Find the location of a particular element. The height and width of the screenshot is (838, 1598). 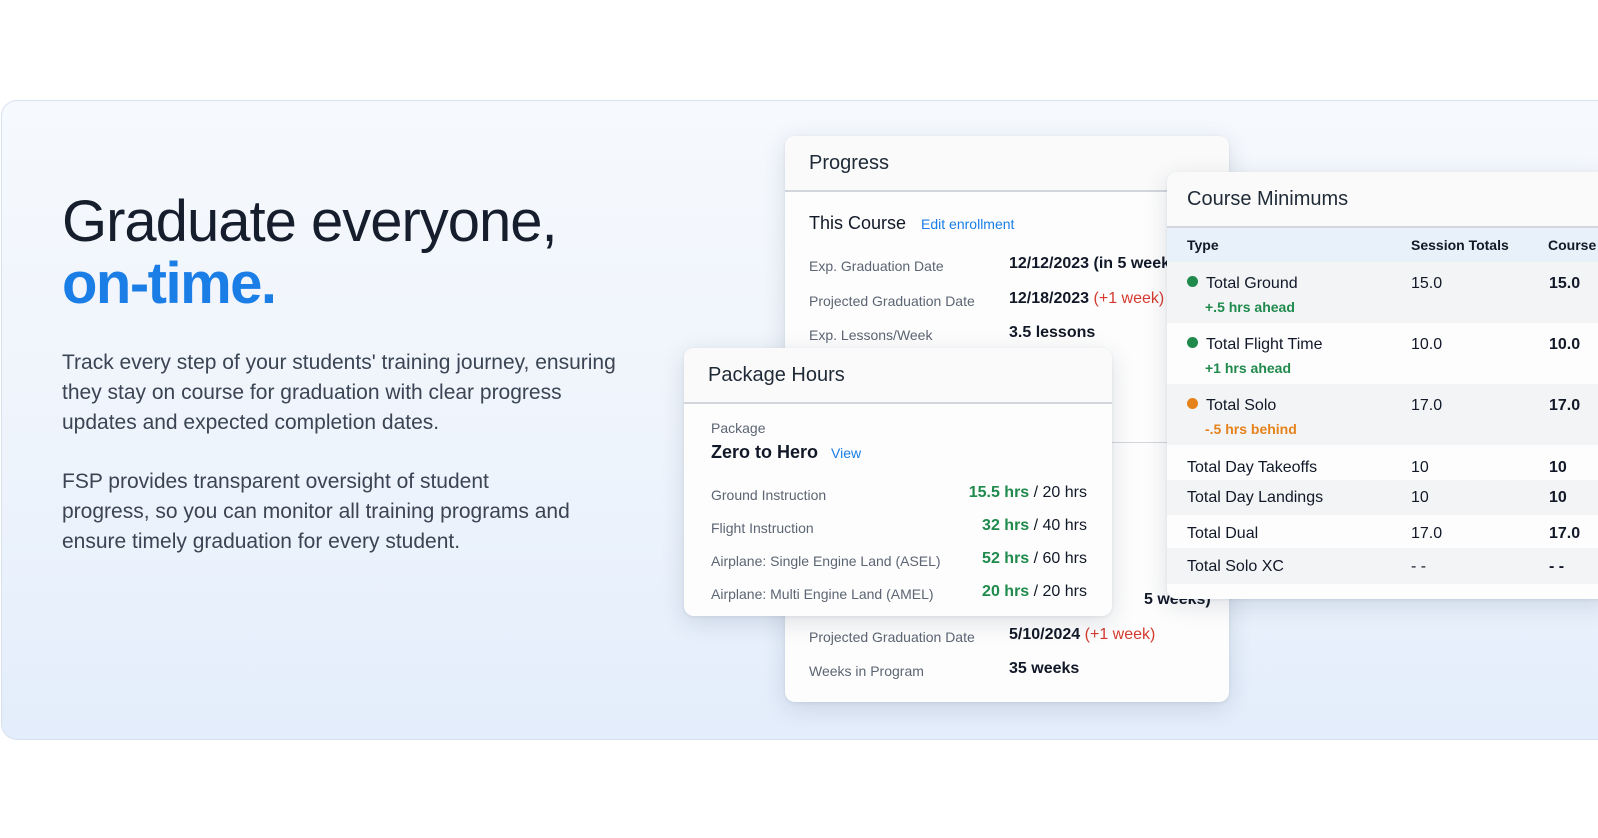

course-minimums-title: Course Minimums is located at coordinates (1382, 200).